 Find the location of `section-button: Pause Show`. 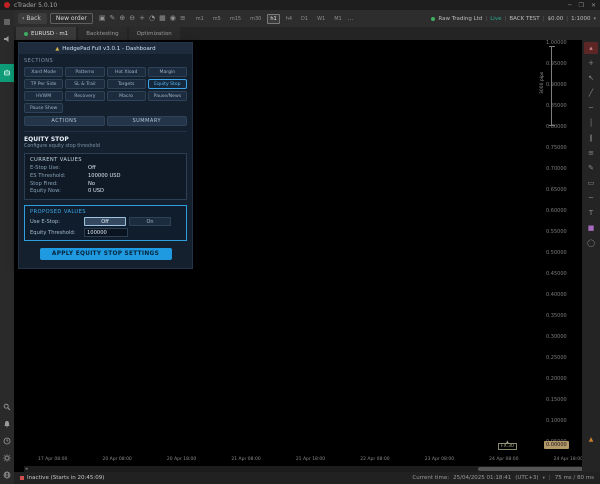

section-button: Pause Show is located at coordinates (44, 108).